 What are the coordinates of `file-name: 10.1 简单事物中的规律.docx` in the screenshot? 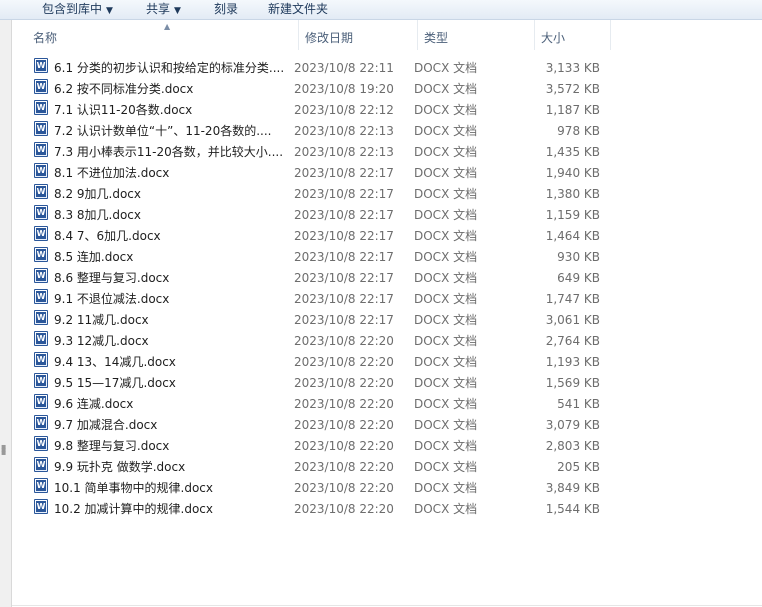 It's located at (134, 488).